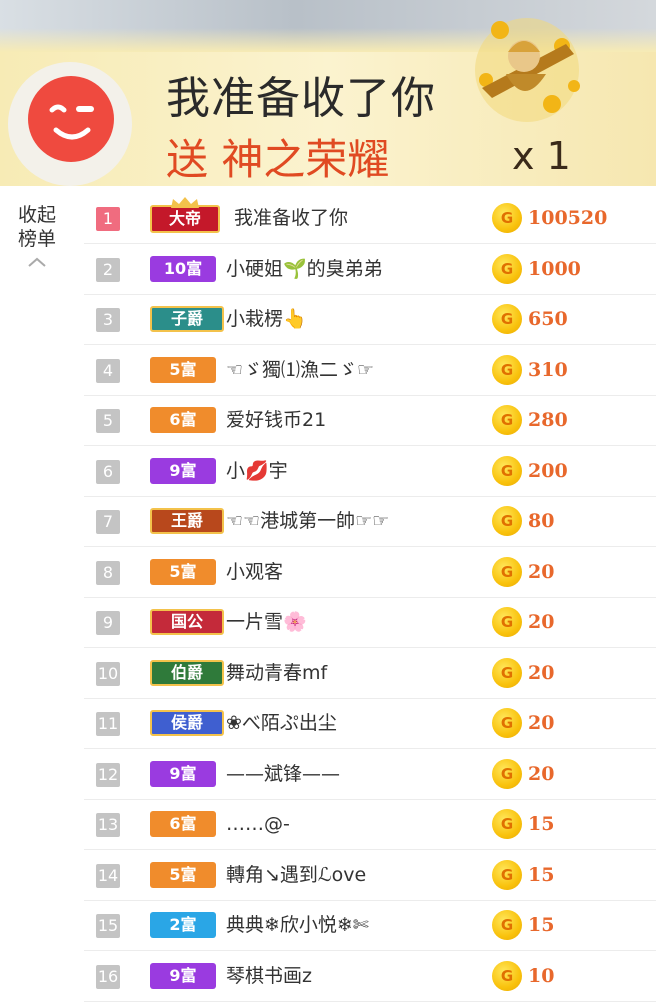 The height and width of the screenshot is (1002, 656). Describe the element at coordinates (36, 239) in the screenshot. I see `collapse-label-line2: 榜单` at that location.